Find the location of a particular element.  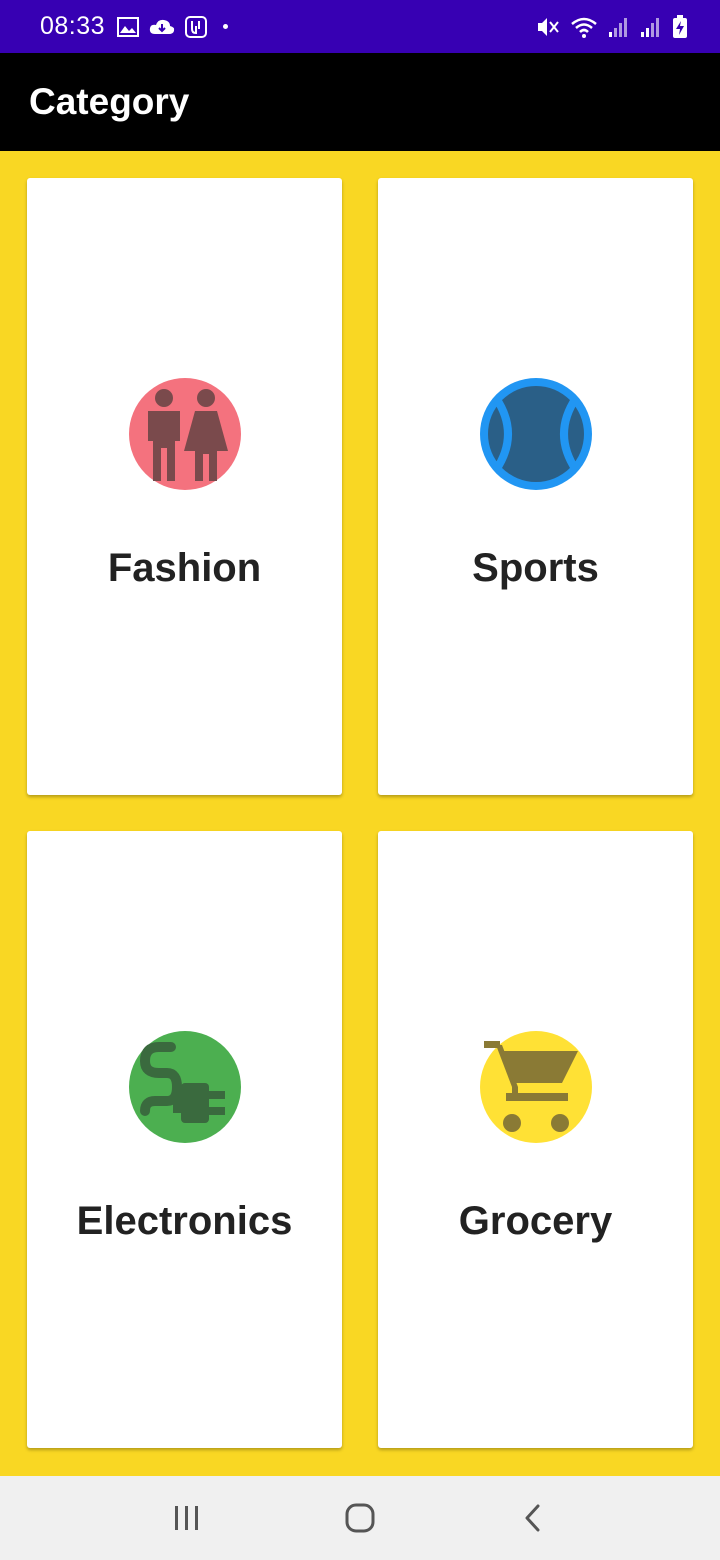

navigation-bar is located at coordinates (360, 1518).